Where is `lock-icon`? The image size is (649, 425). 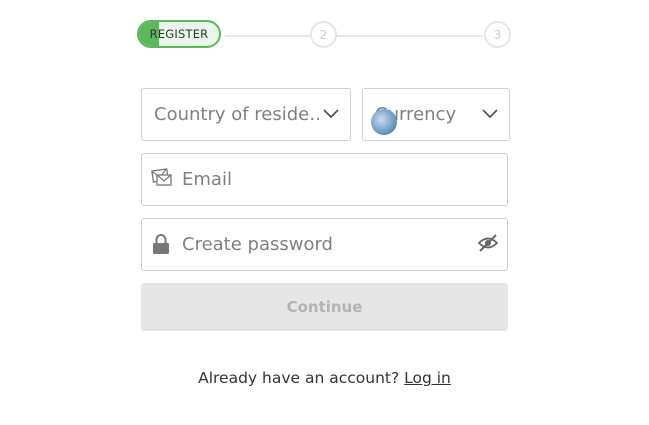
lock-icon is located at coordinates (161, 244).